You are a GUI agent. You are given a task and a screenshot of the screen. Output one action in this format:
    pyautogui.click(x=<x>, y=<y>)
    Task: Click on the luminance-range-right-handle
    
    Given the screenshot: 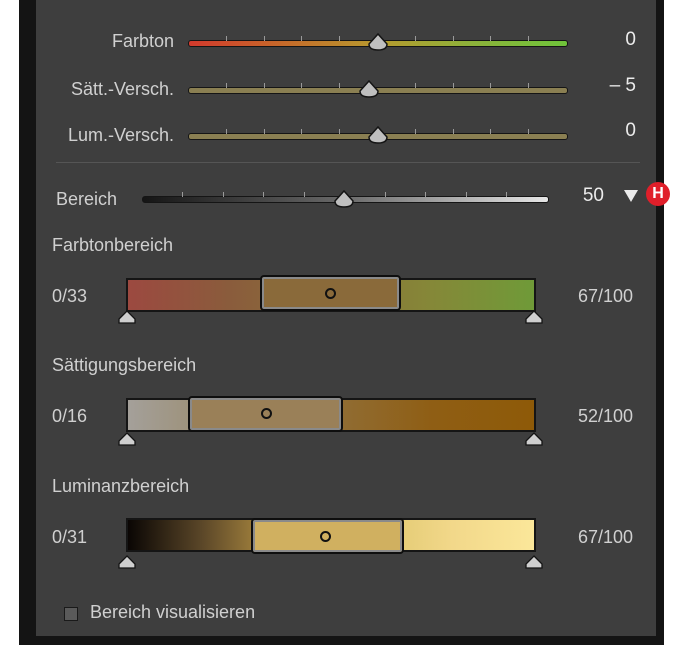 What is the action you would take?
    pyautogui.click(x=534, y=562)
    